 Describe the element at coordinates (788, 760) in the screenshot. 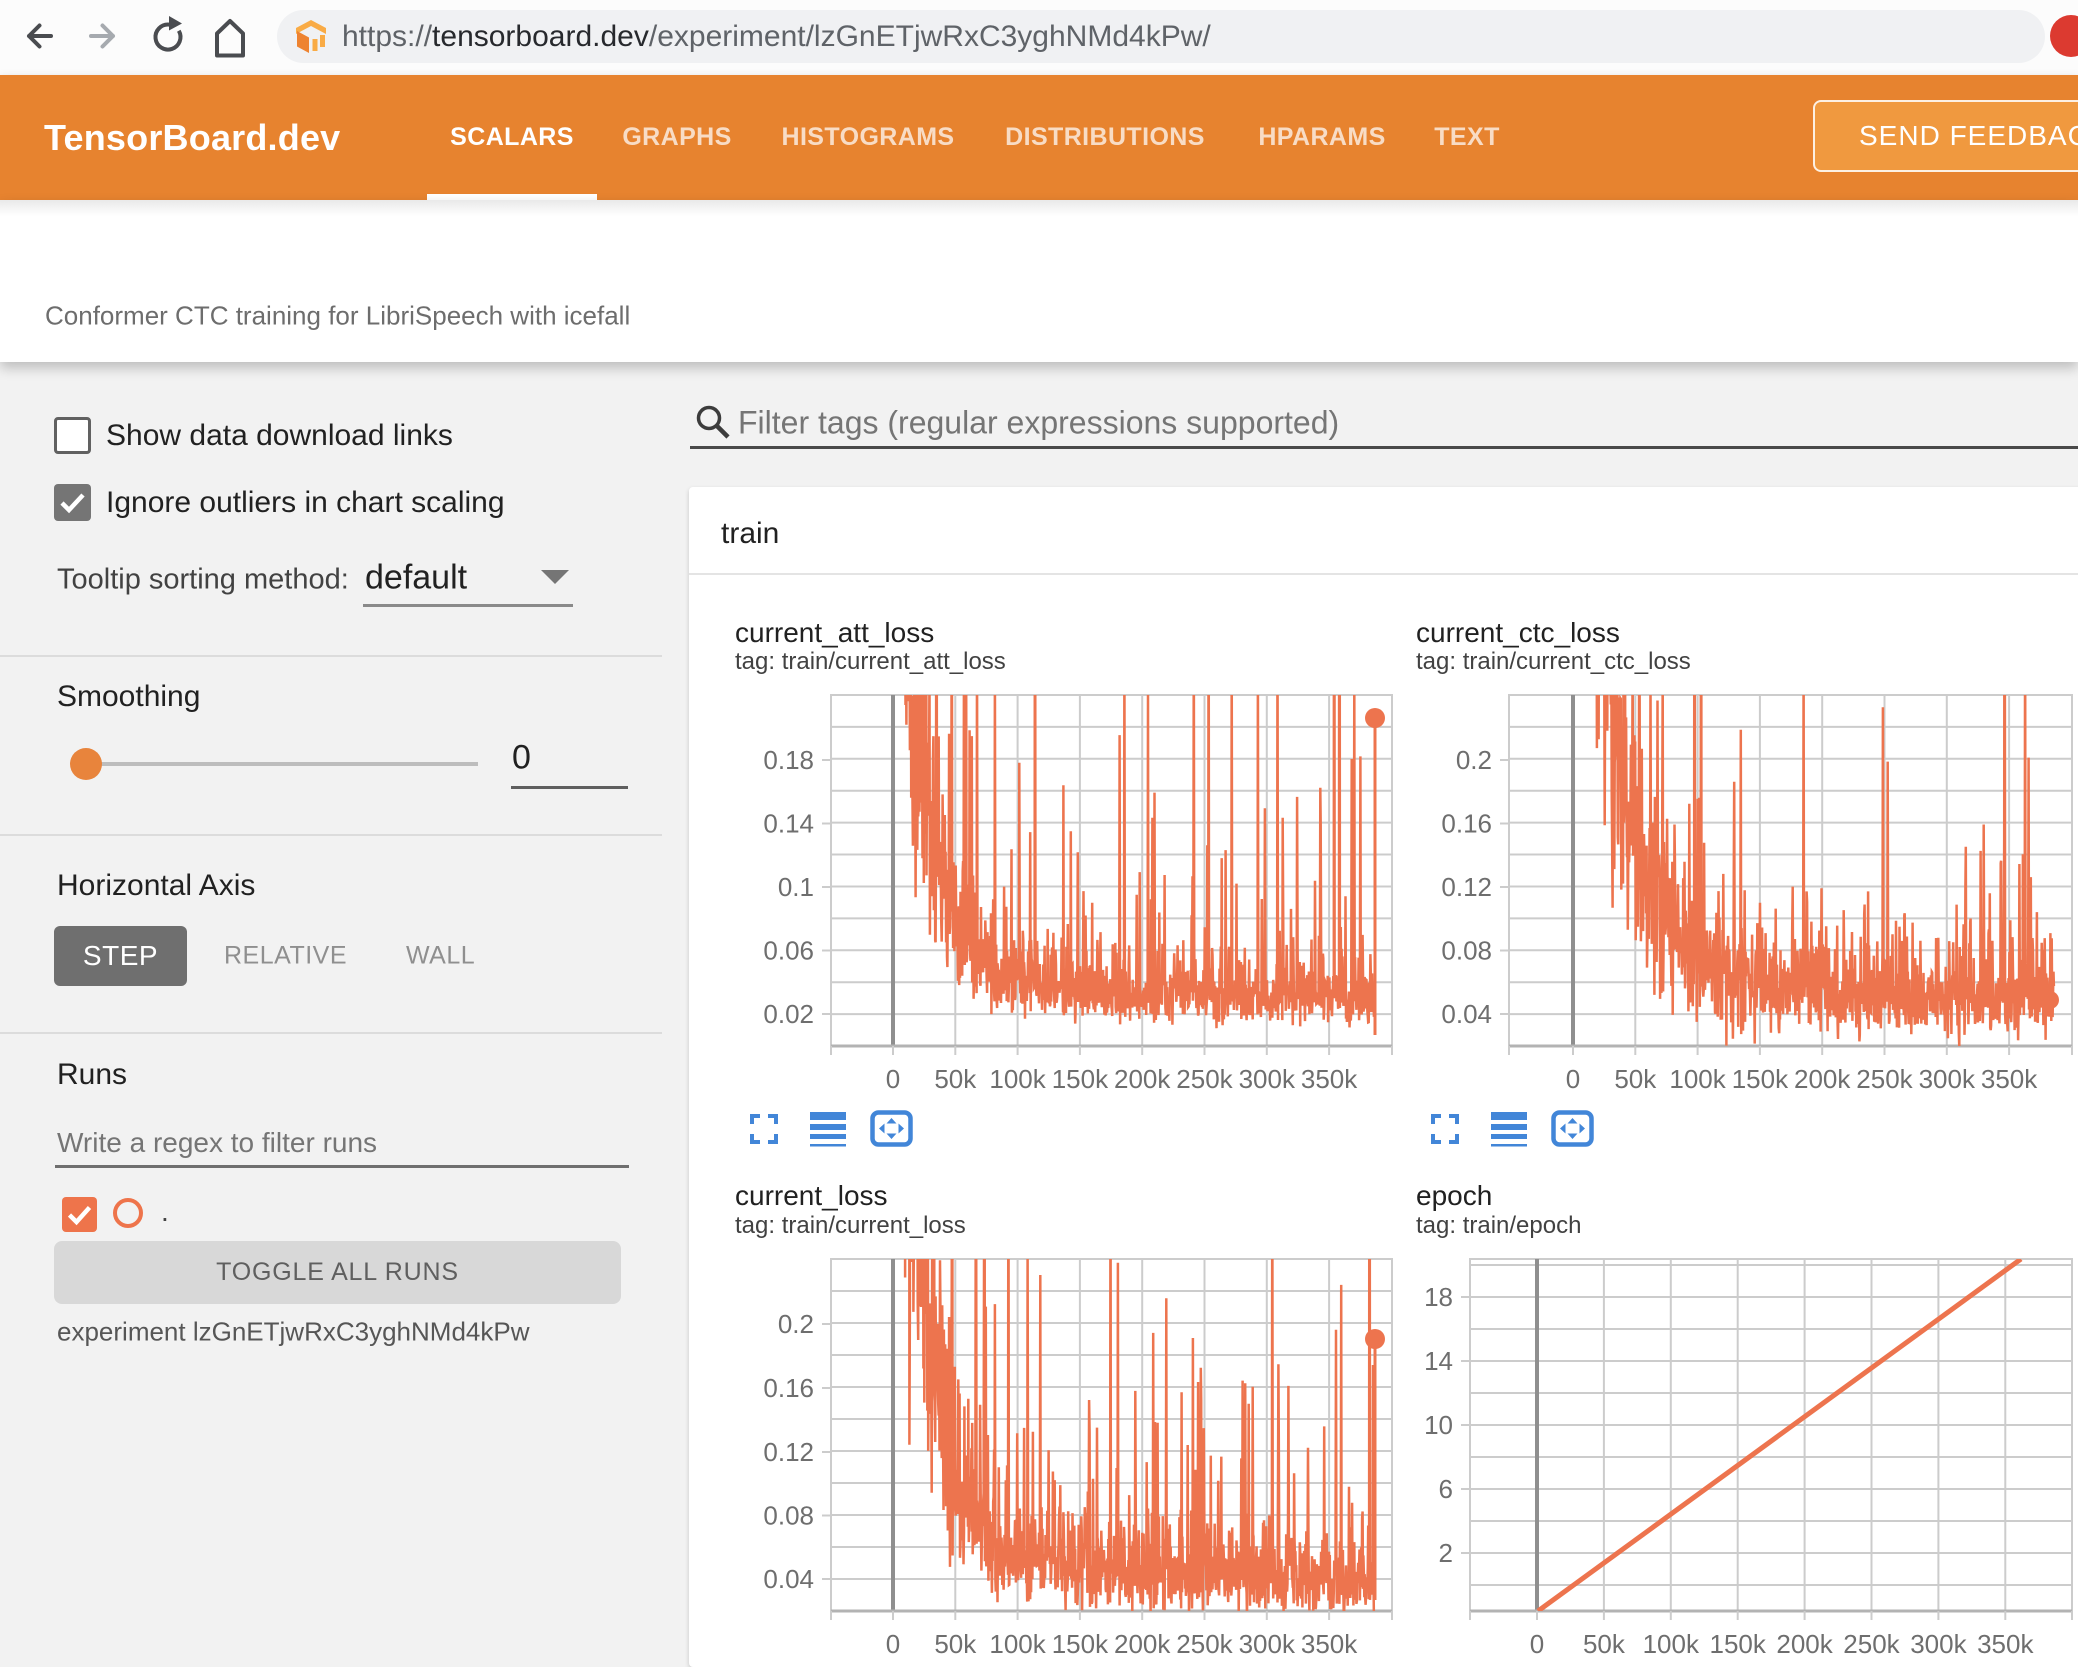

I see `svg-text: 0.18` at that location.